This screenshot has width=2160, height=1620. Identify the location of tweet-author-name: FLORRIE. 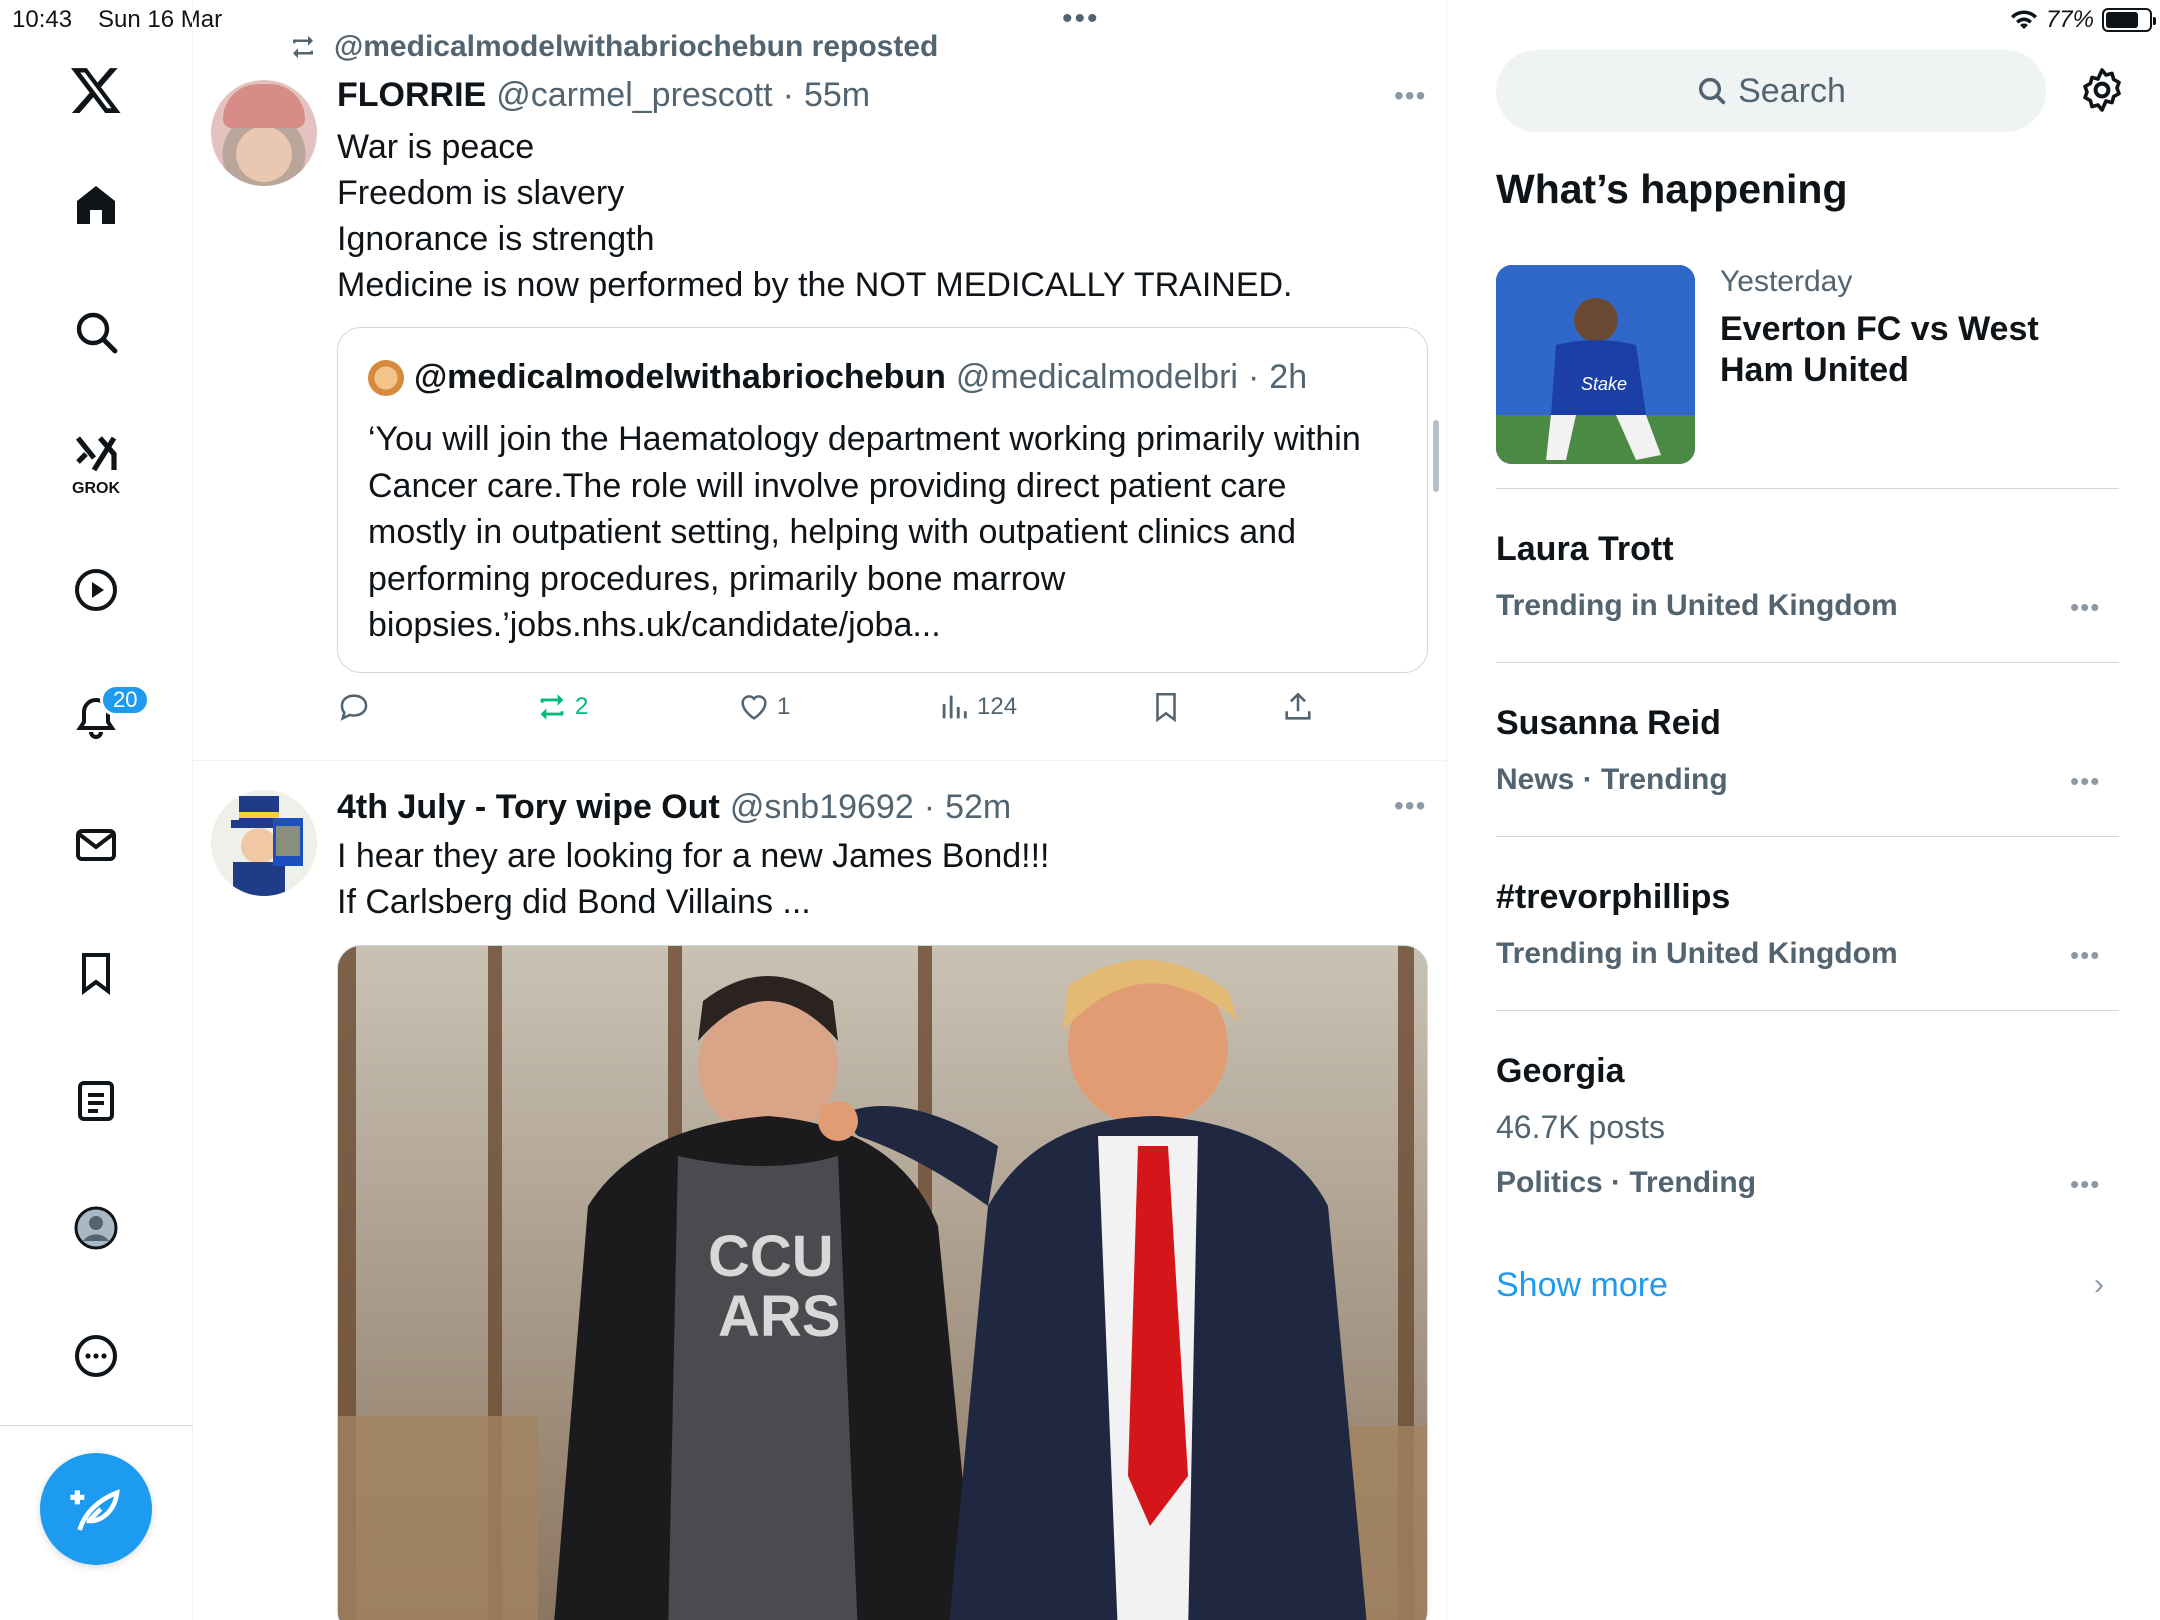
(411, 95).